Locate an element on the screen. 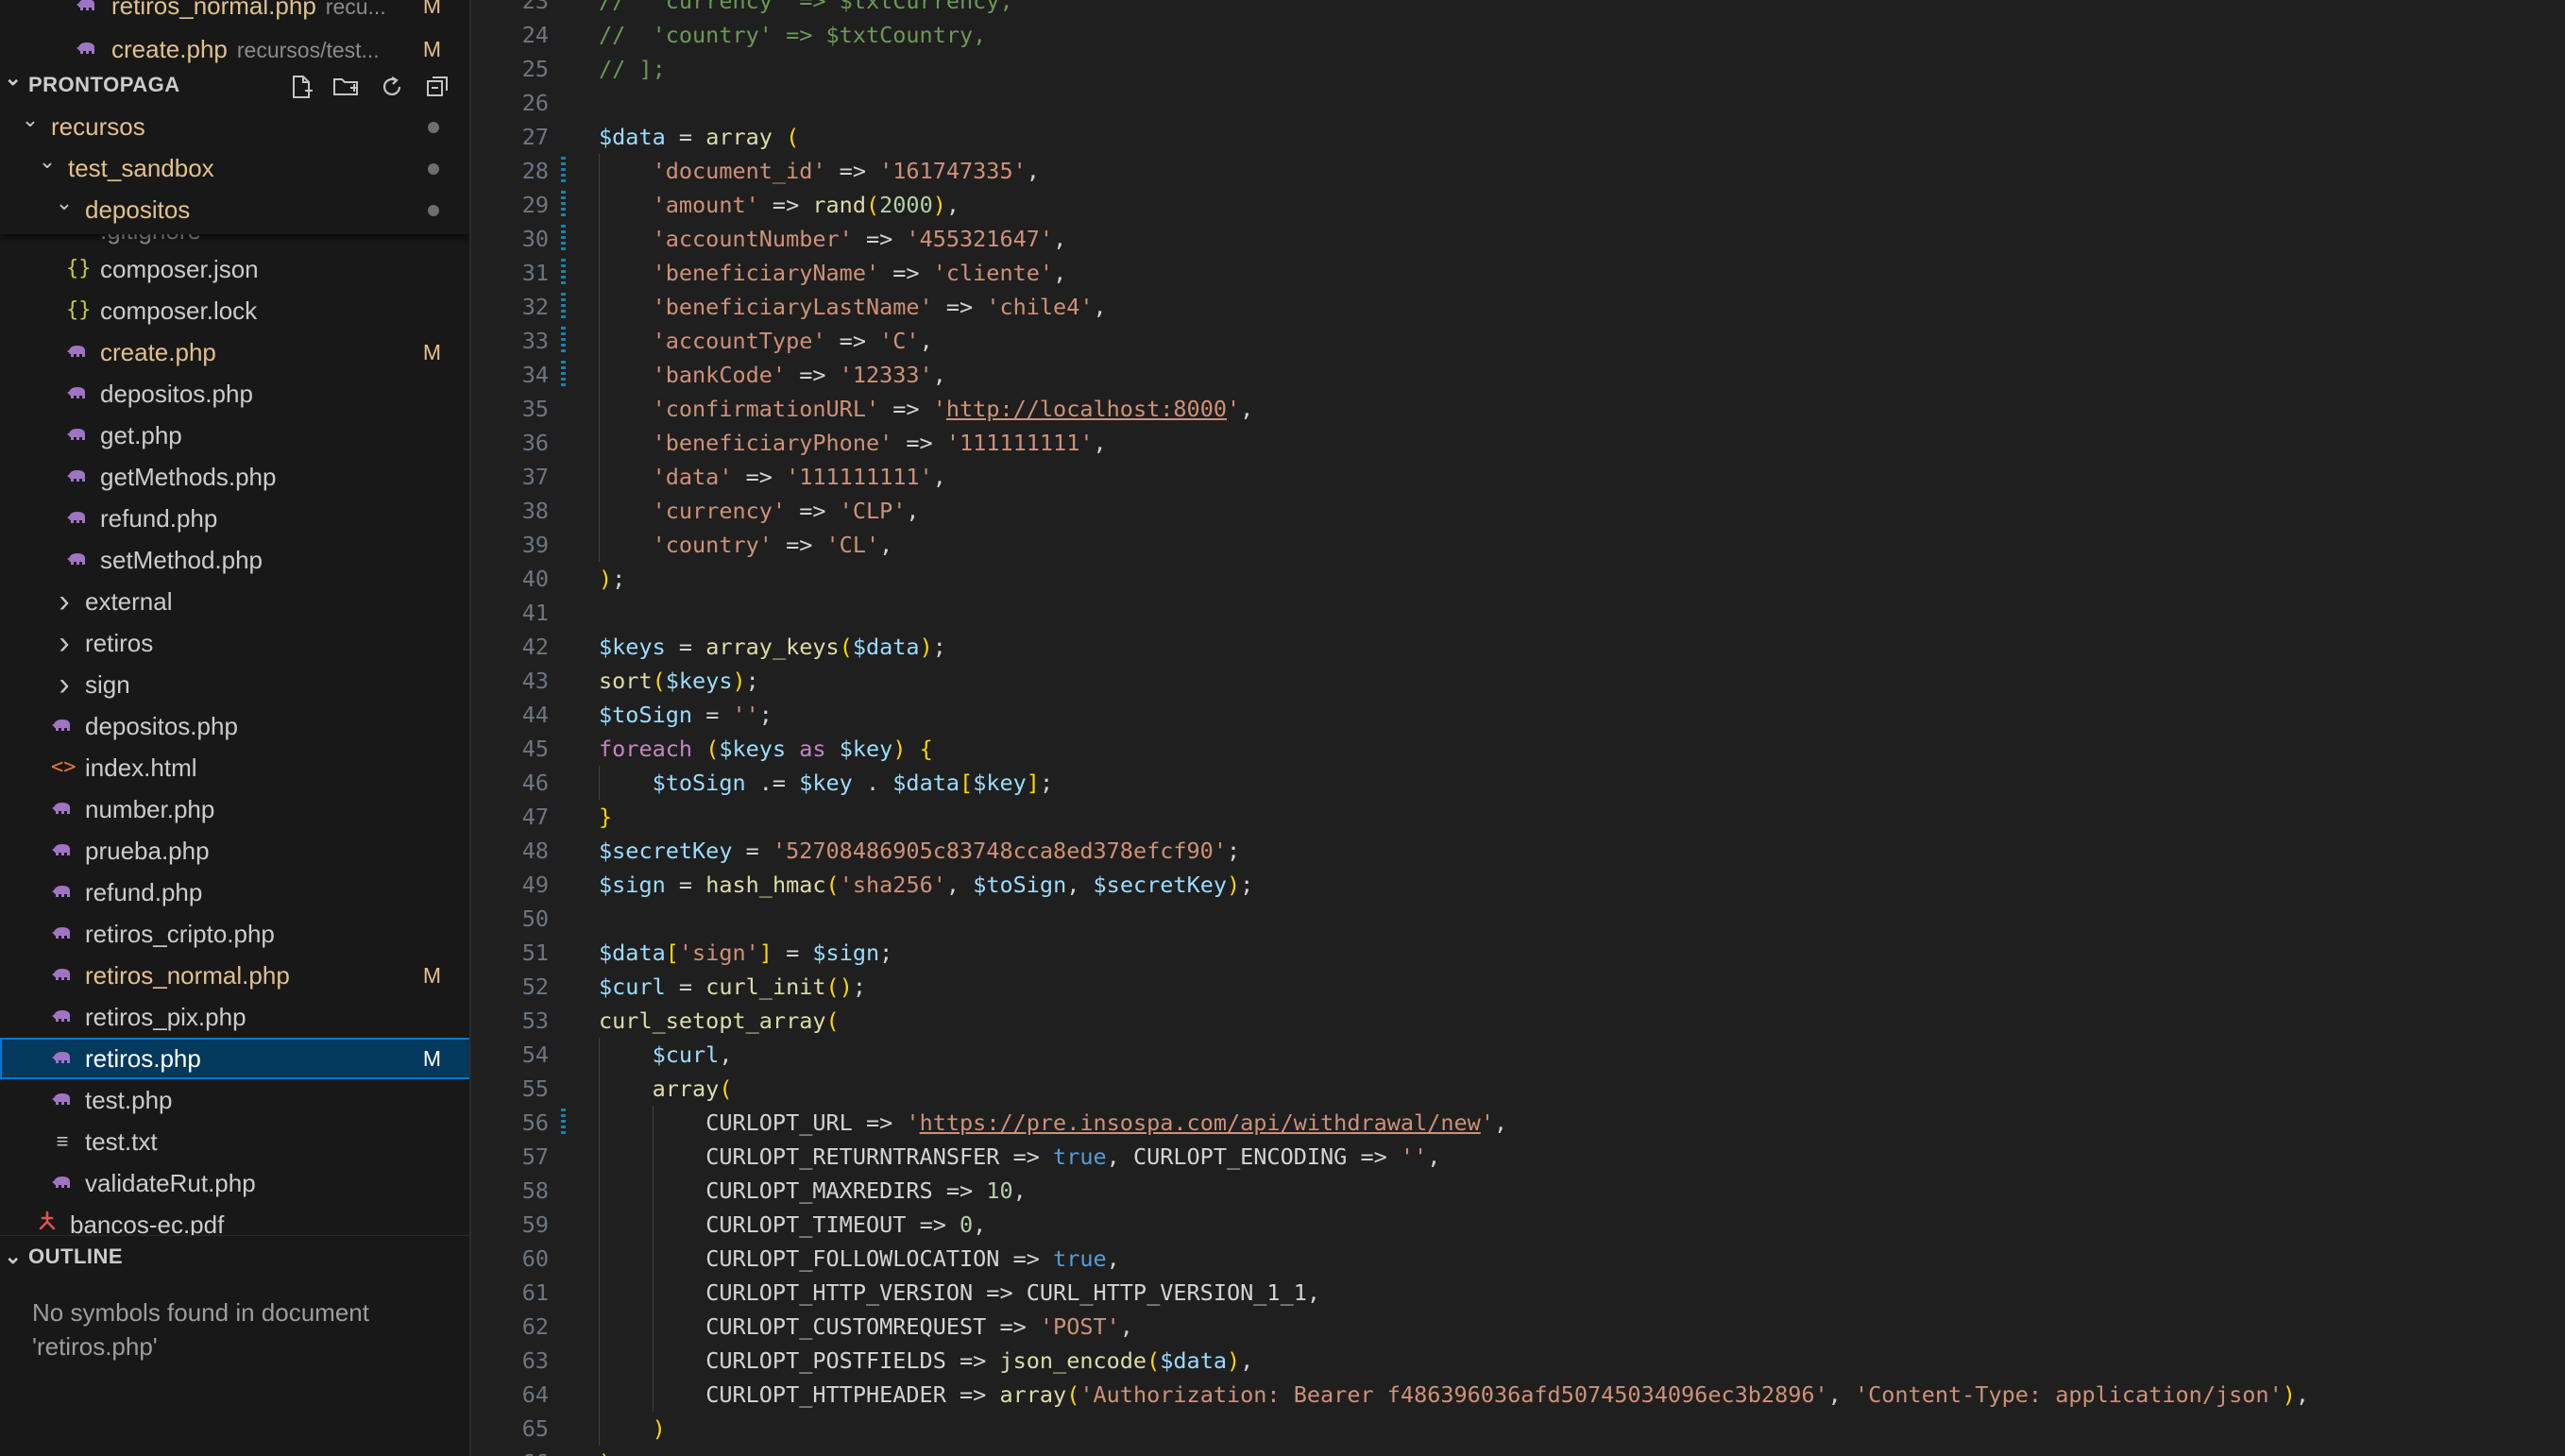 Image resolution: width=2565 pixels, height=1456 pixels. file-retiros_normal-php: retiros_normal.php M is located at coordinates (234, 976).